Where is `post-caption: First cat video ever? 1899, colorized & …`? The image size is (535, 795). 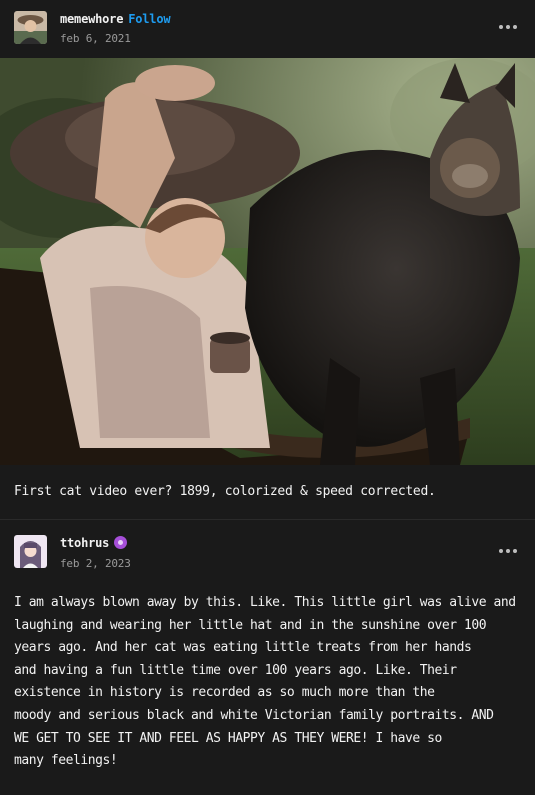 post-caption: First cat video ever? 1899, colorized & … is located at coordinates (225, 491).